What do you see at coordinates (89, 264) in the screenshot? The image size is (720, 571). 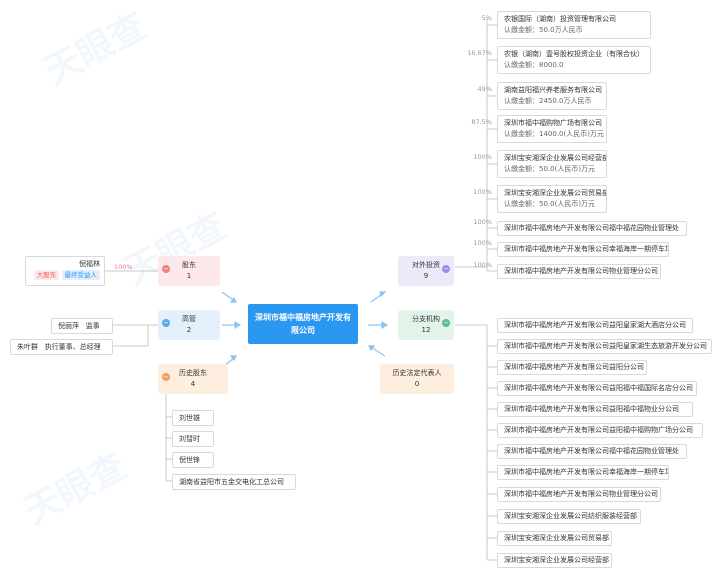 I see `shareholder-name: 倪福林` at bounding box center [89, 264].